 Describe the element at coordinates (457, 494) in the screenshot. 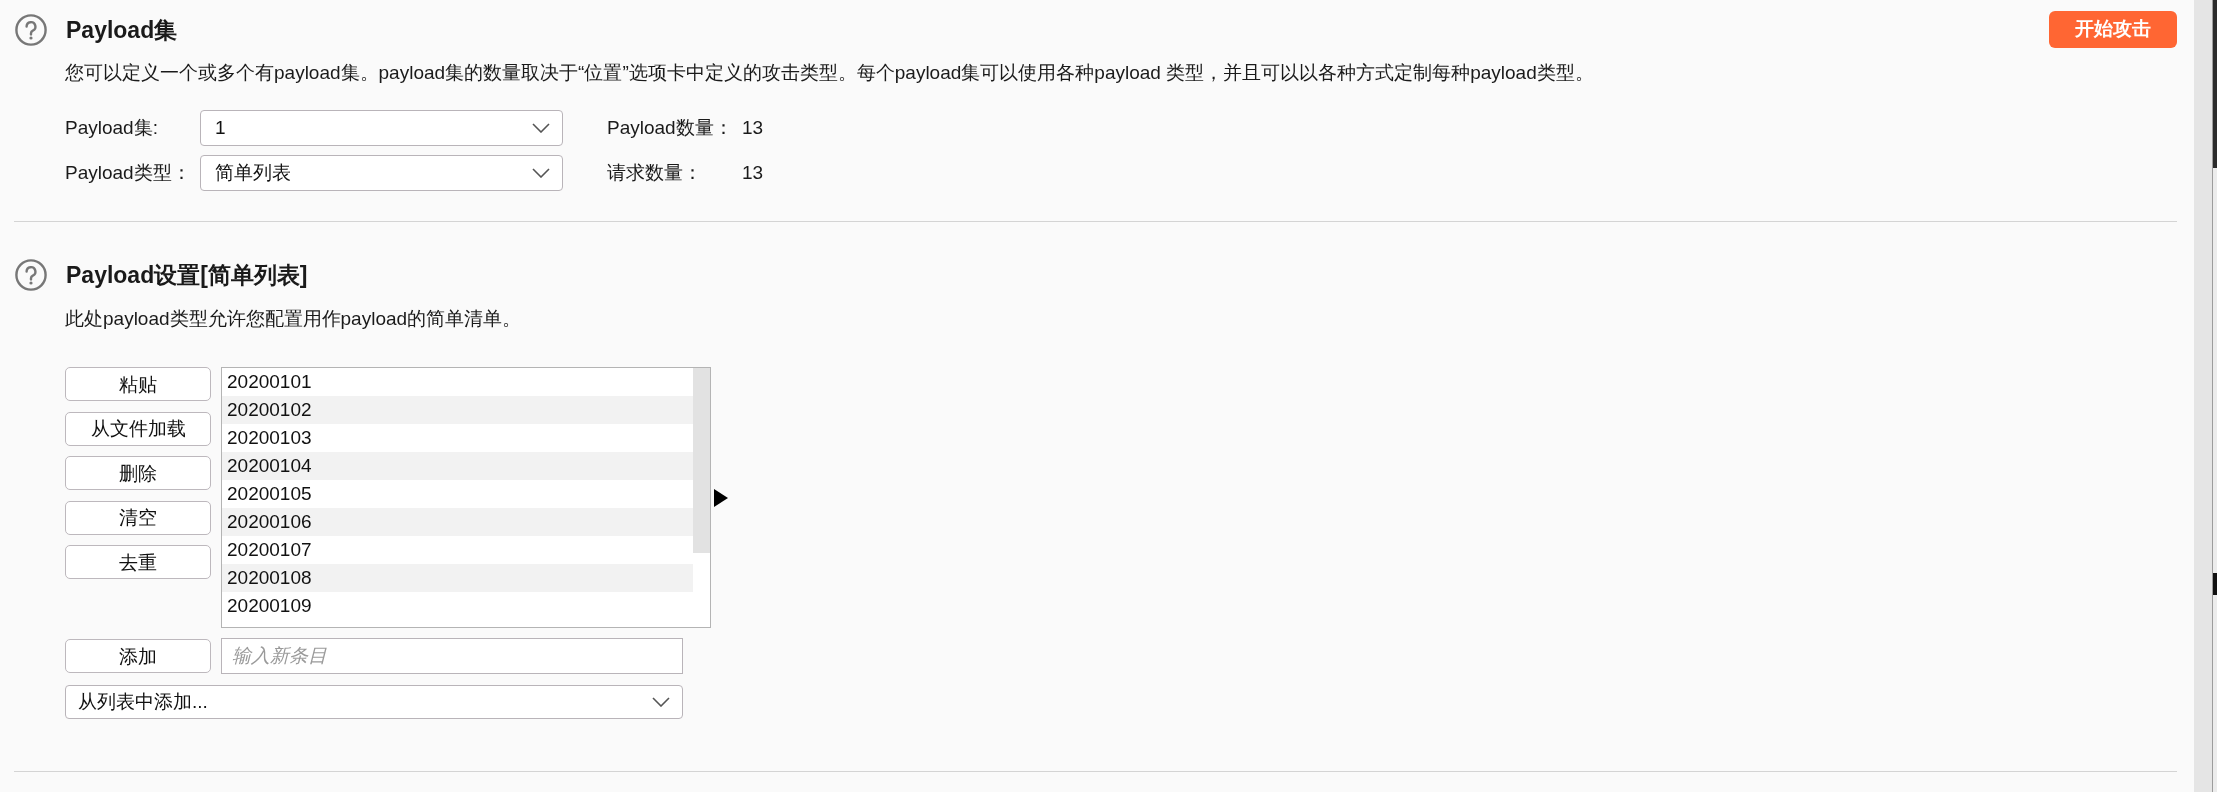

I see `list-item: 20200105` at that location.